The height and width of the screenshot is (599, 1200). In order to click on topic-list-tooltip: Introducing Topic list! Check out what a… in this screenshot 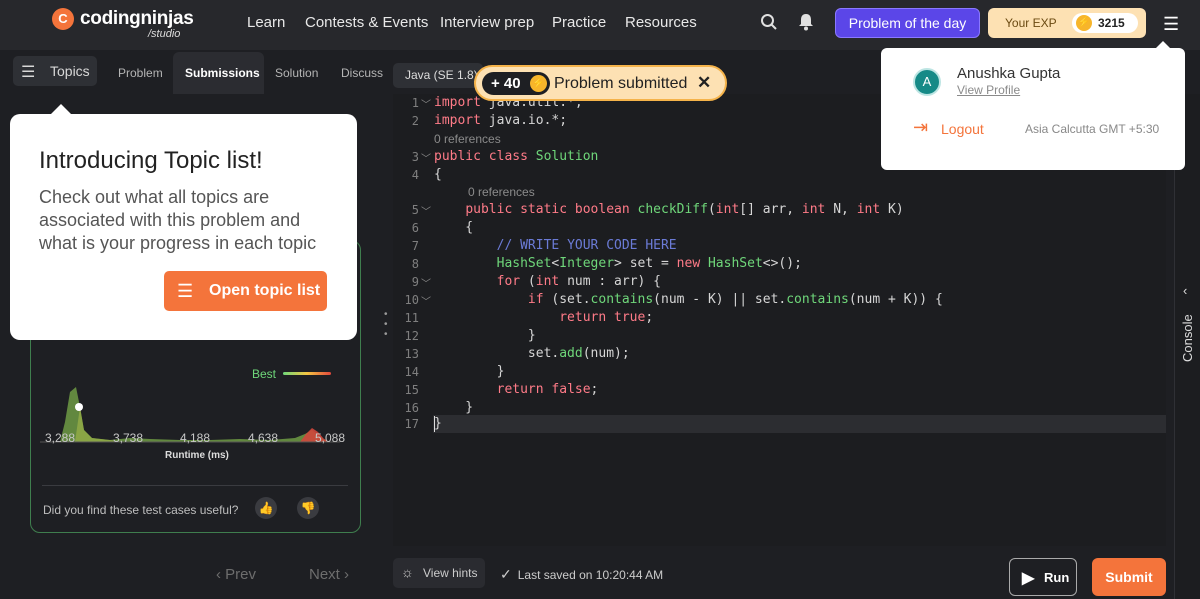, I will do `click(183, 222)`.